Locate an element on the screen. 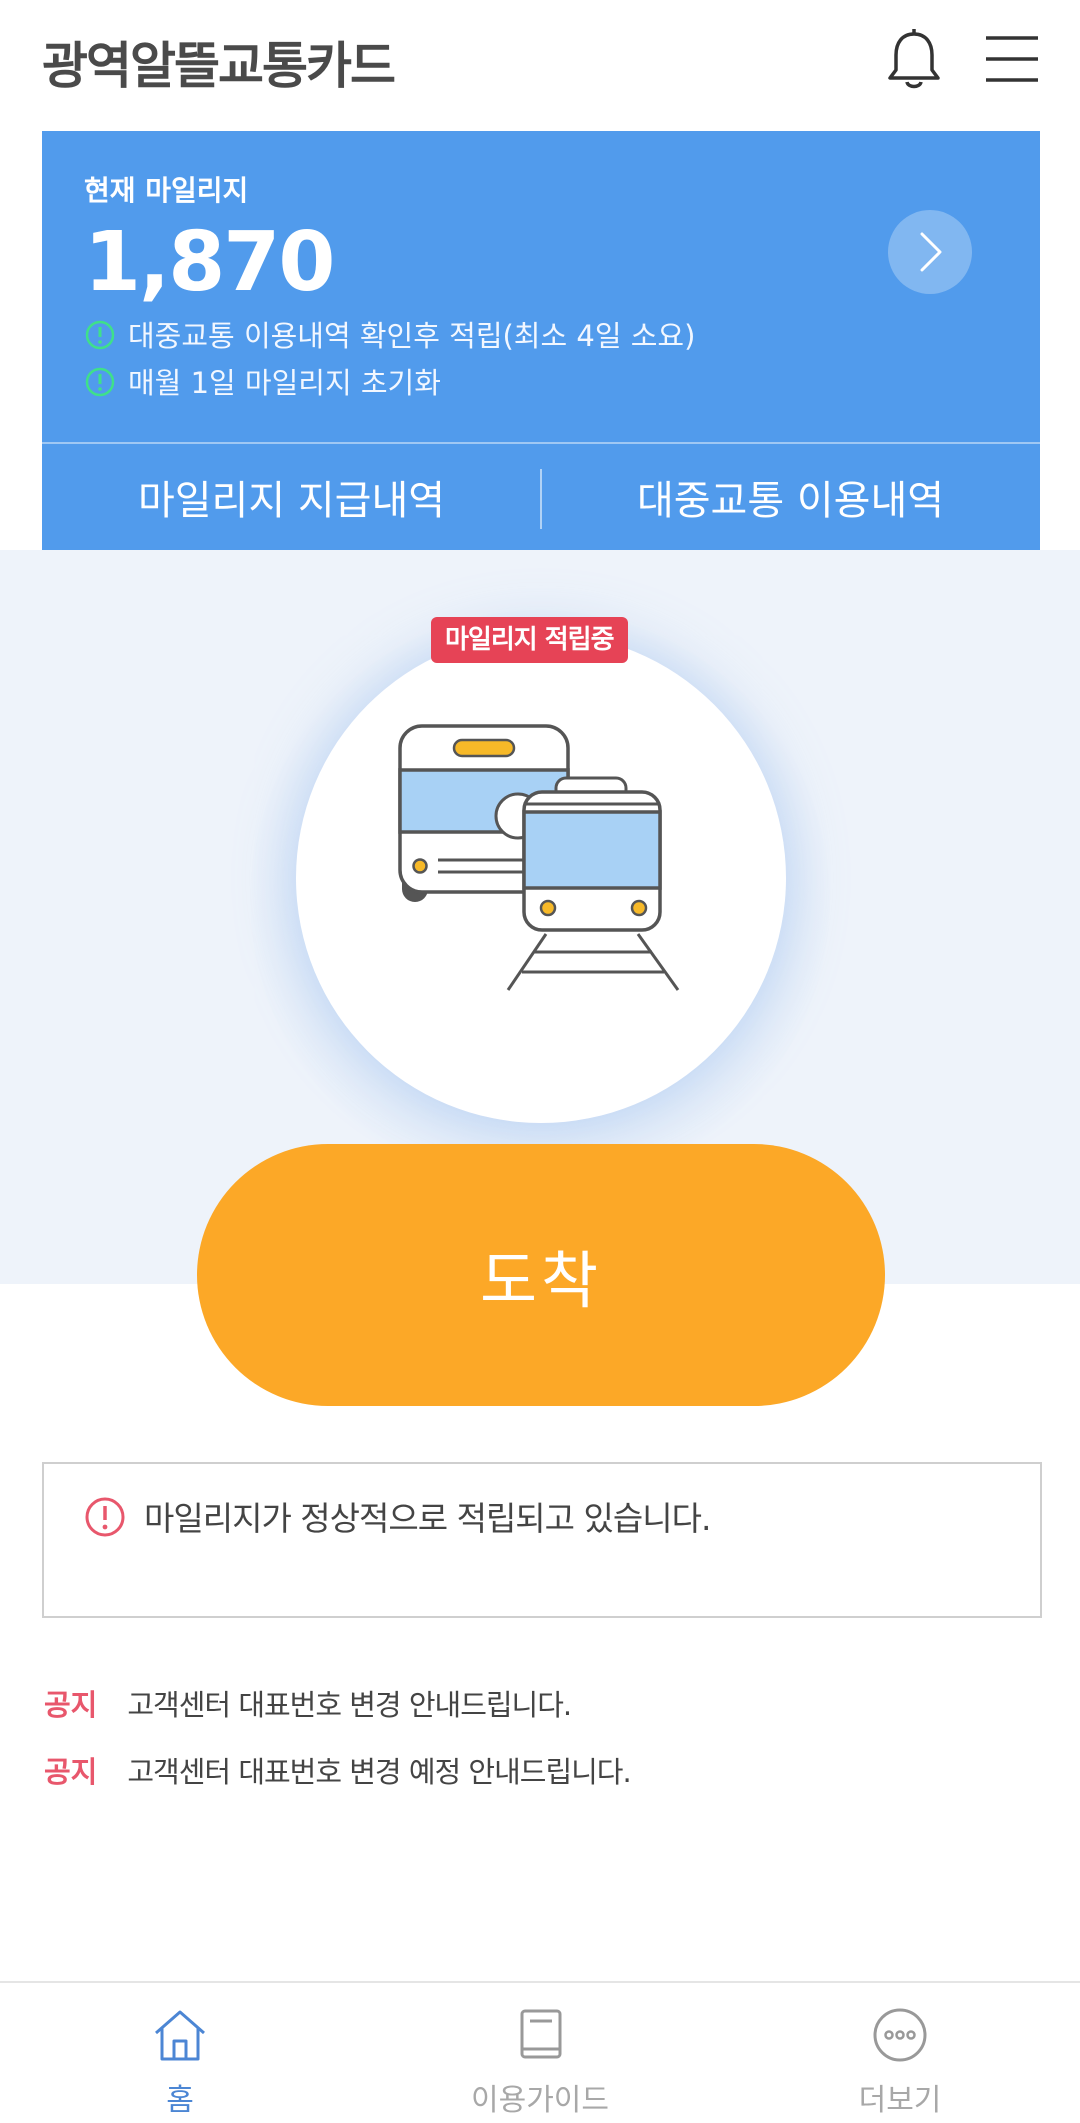  alert-icon is located at coordinates (105, 1517).